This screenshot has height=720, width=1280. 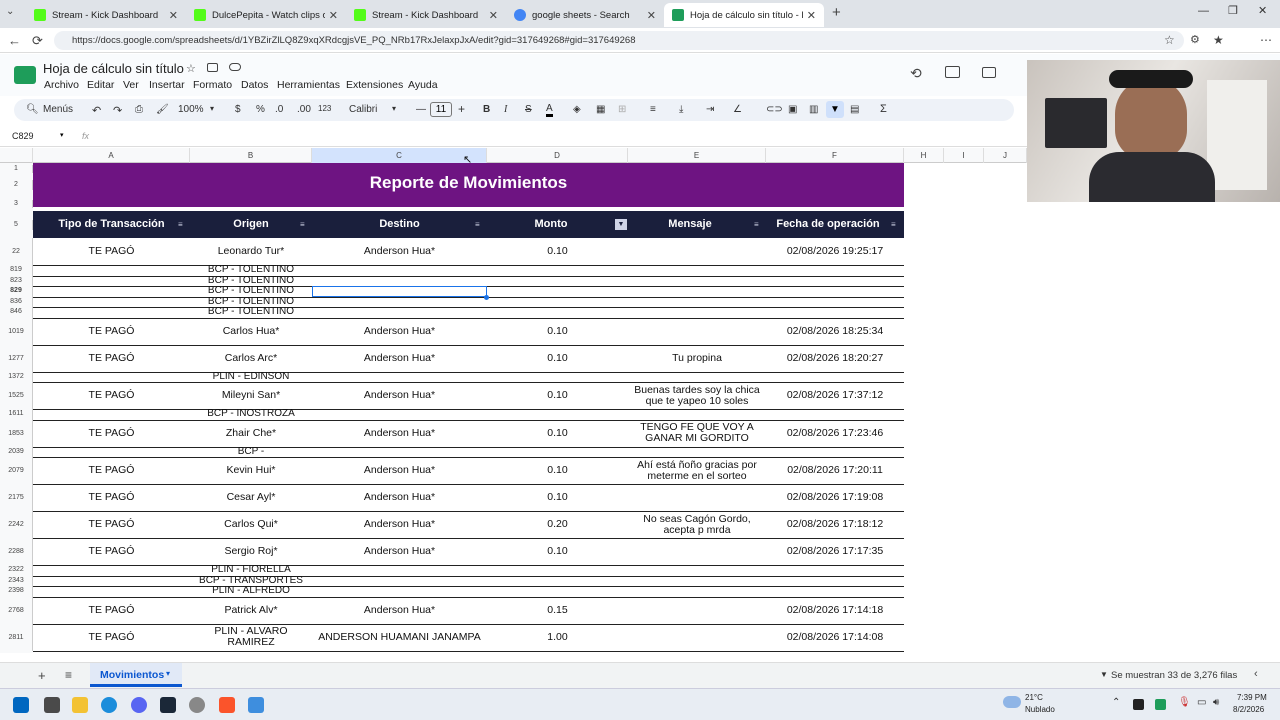 What do you see at coordinates (16, 414) in the screenshot?
I see `row-number: 1611` at bounding box center [16, 414].